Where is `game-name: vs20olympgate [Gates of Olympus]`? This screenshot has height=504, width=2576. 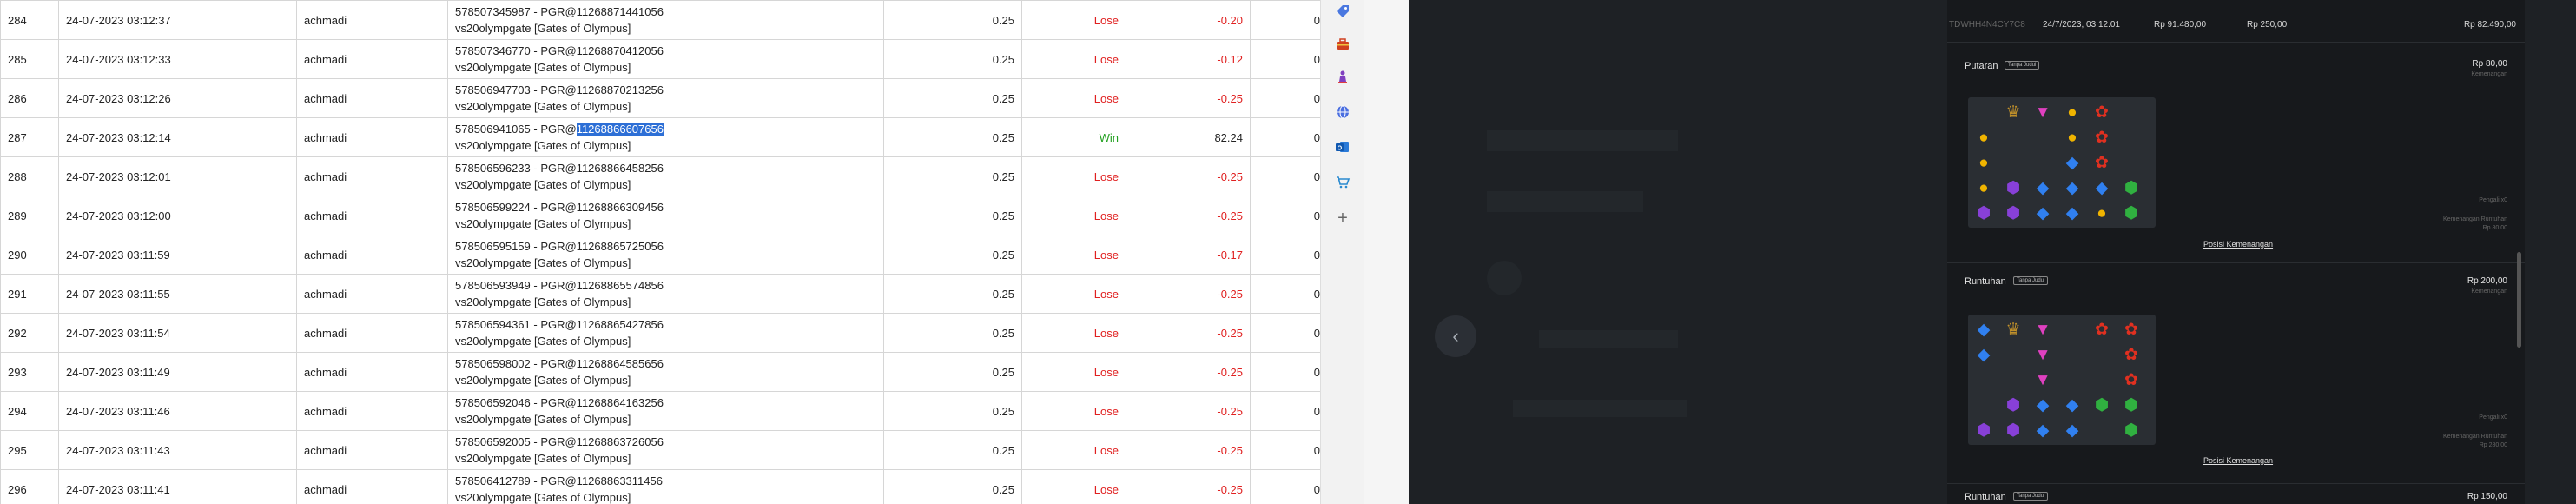 game-name: vs20olympgate [Gates of Olympus] is located at coordinates (543, 184).